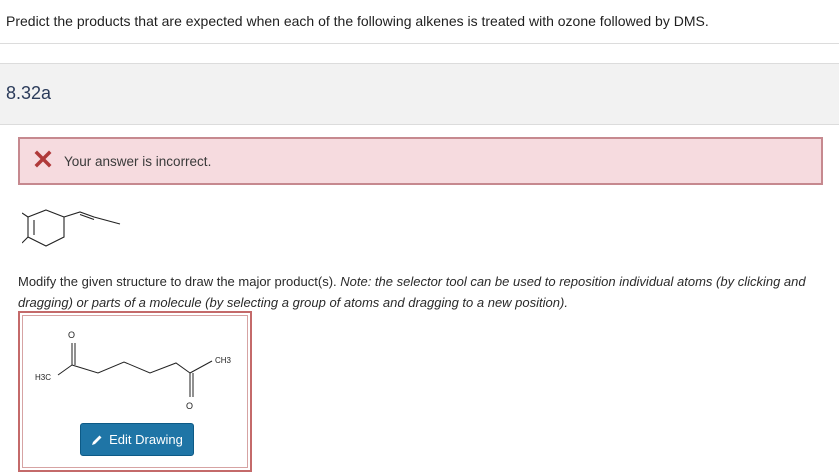 This screenshot has height=476, width=839. Describe the element at coordinates (420, 161) in the screenshot. I see `feedback-alert: Your answer is incorrect.` at that location.